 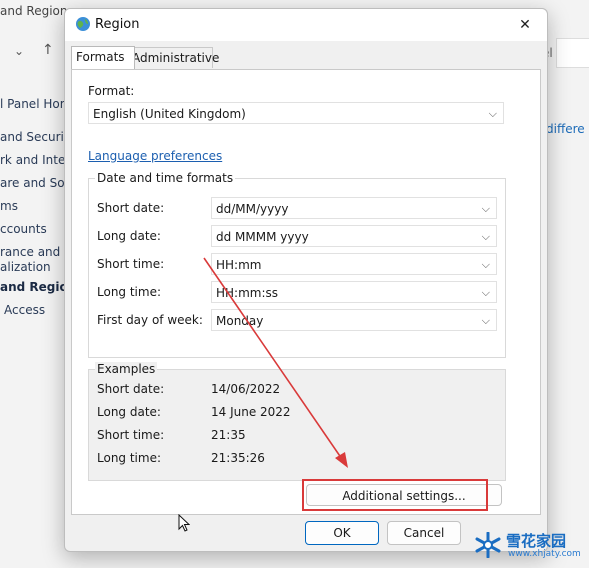 What do you see at coordinates (395, 495) in the screenshot?
I see `highlight-box` at bounding box center [395, 495].